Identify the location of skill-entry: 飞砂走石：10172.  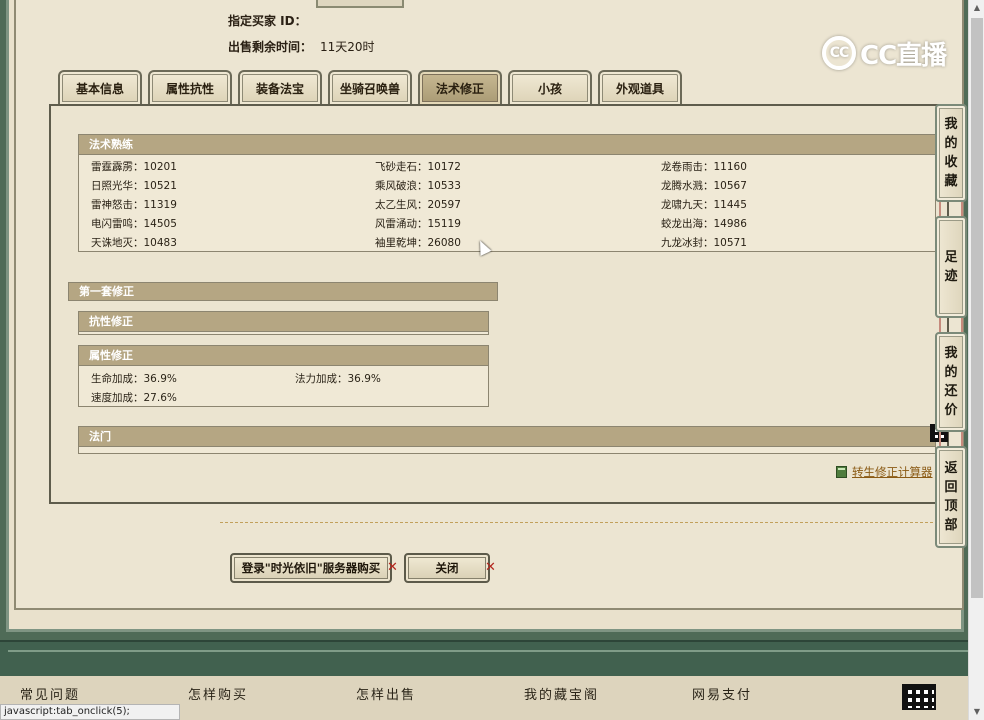
(418, 167).